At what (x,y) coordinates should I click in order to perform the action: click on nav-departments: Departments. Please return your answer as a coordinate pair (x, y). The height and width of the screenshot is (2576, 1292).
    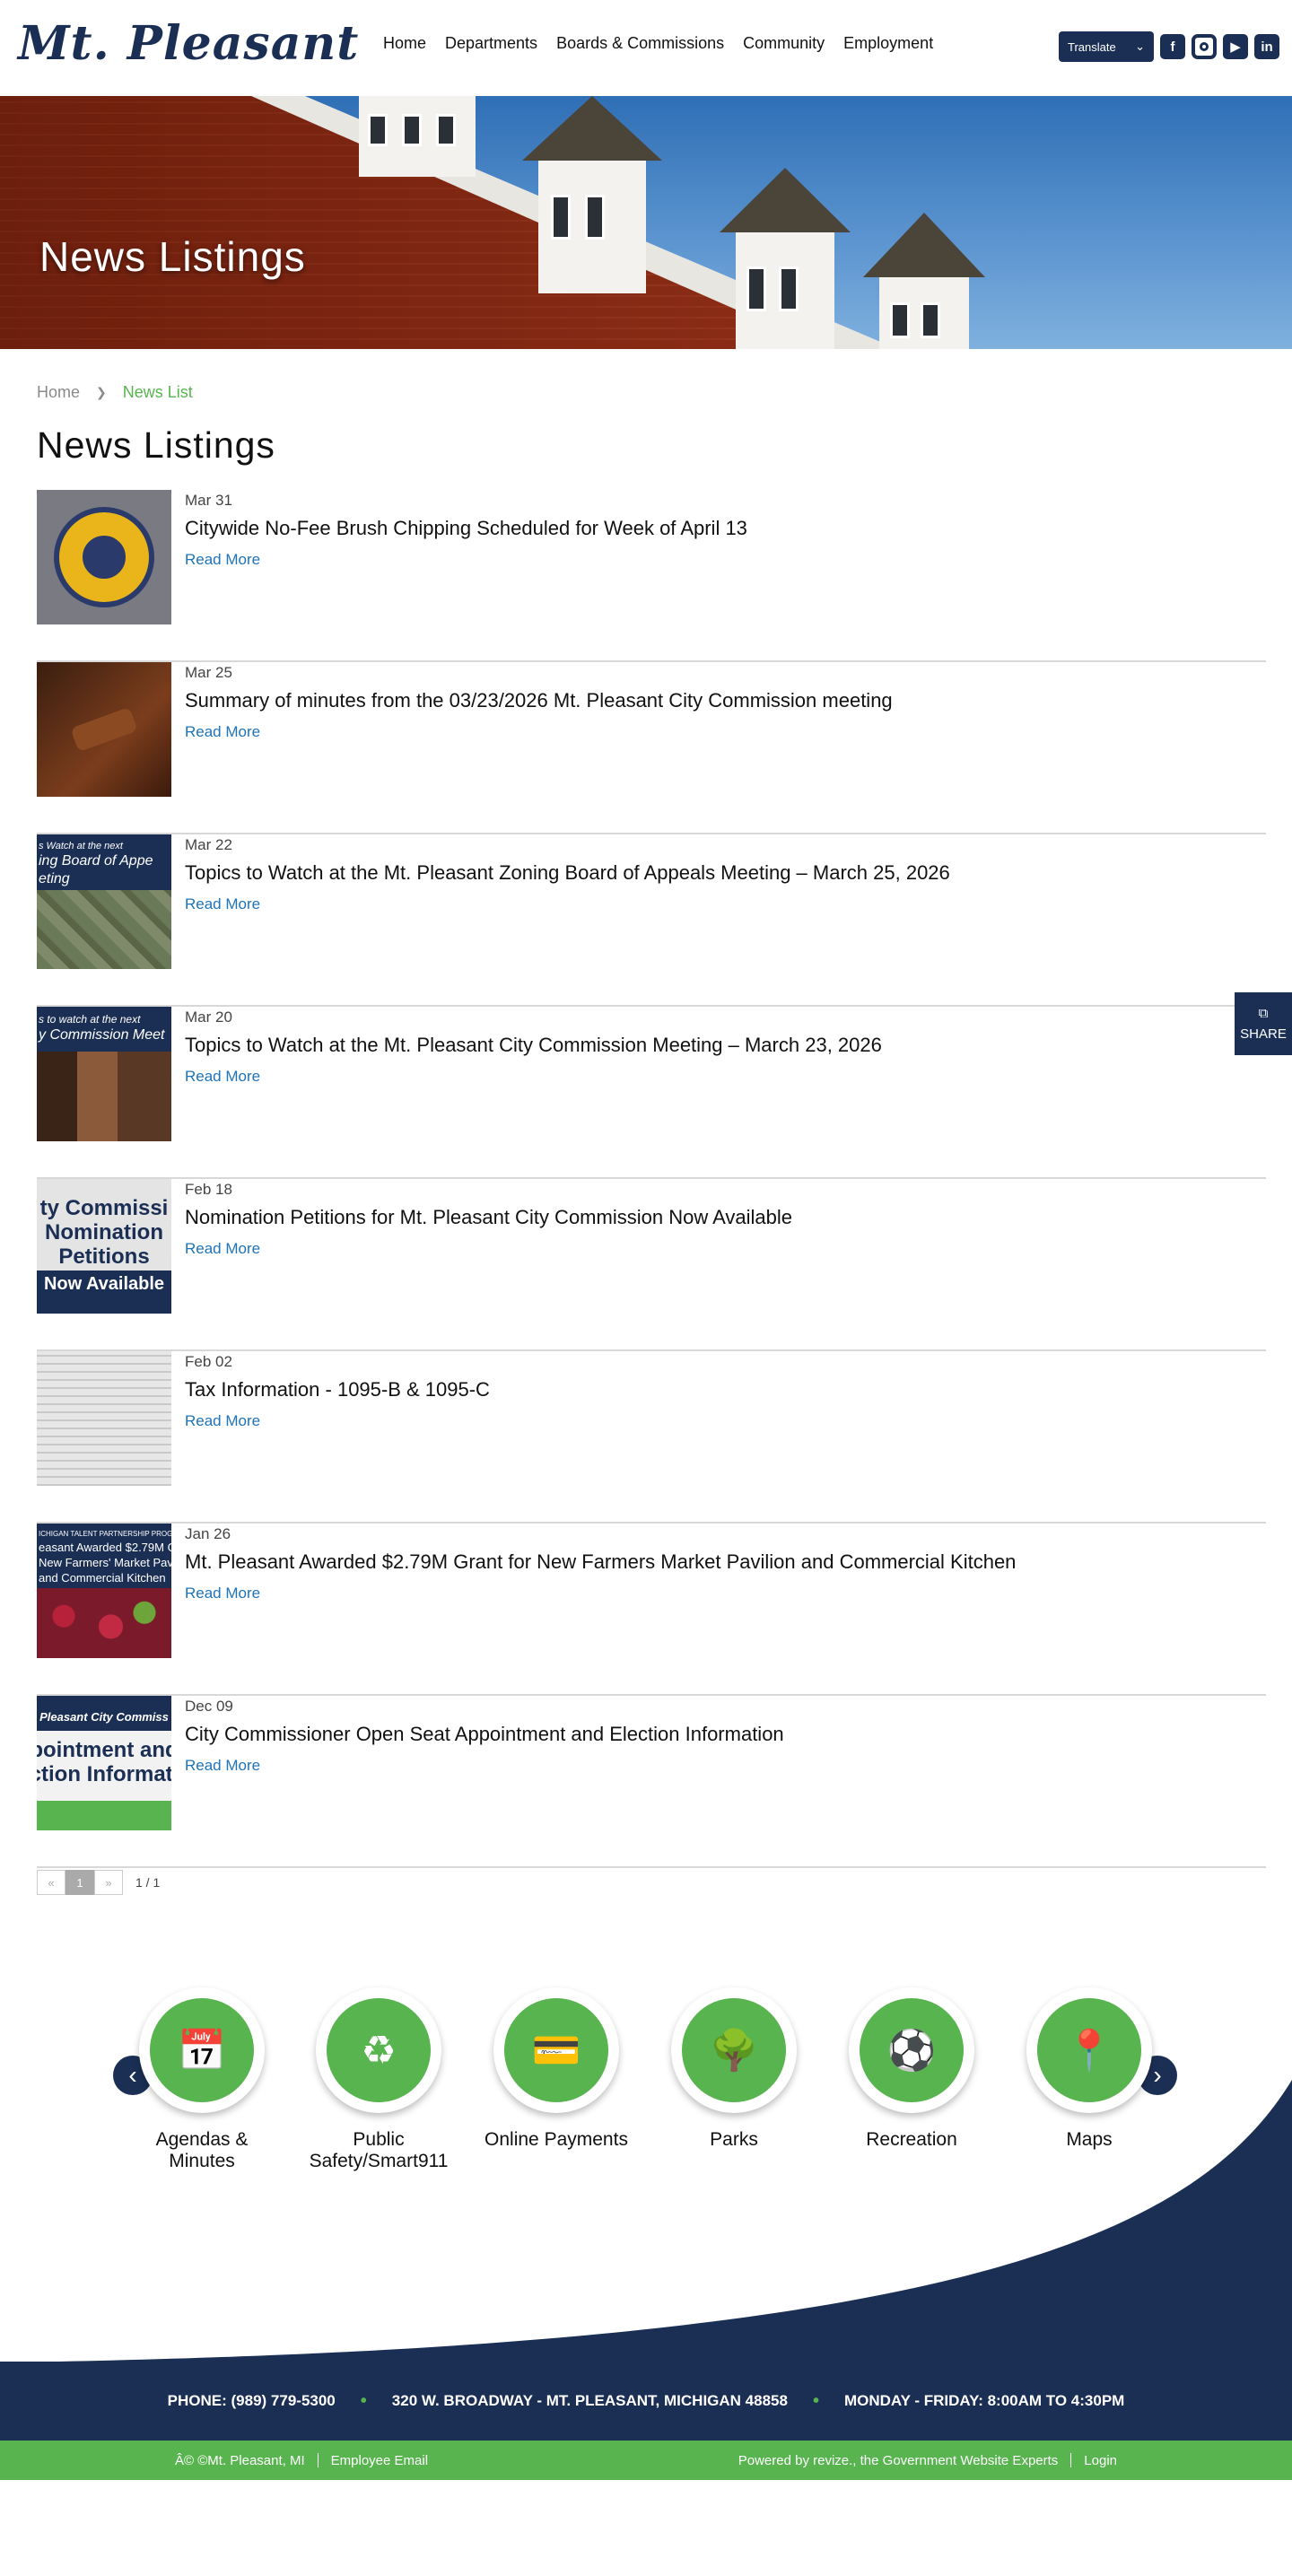
    Looking at the image, I should click on (491, 43).